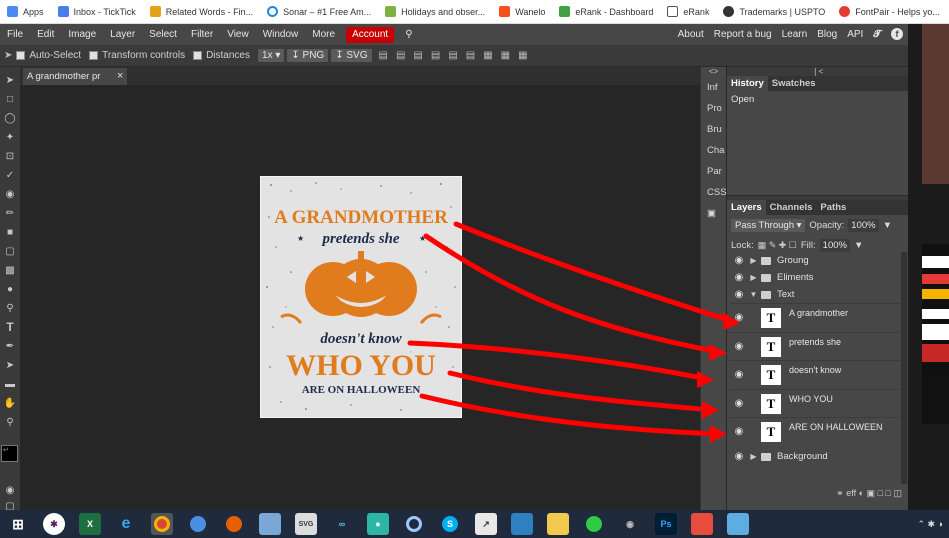 The image size is (949, 538). Describe the element at coordinates (861, 493) in the screenshot. I see `adjustment-icon: ◐` at that location.